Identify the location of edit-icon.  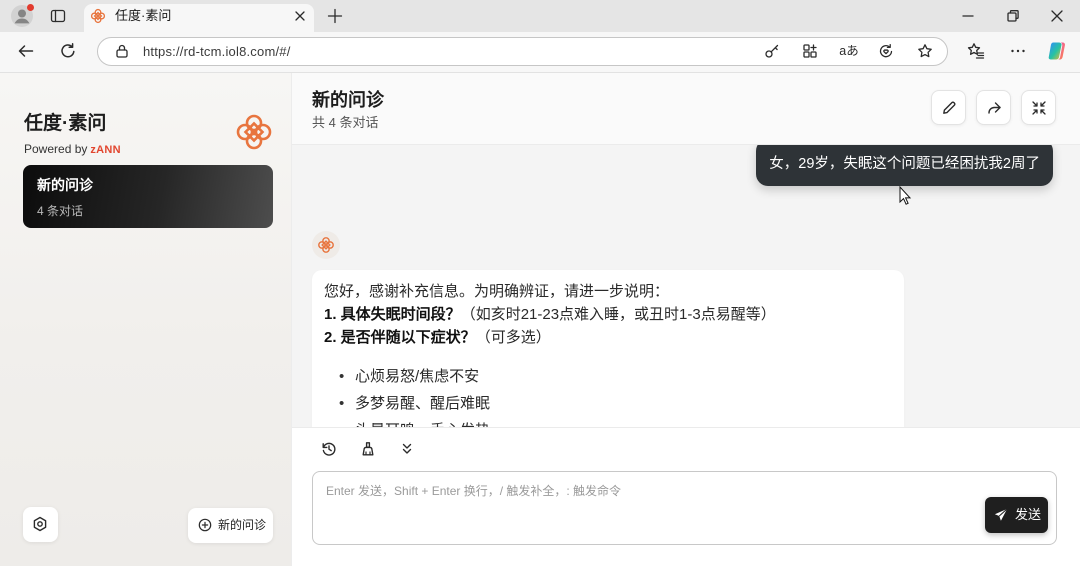
(949, 107).